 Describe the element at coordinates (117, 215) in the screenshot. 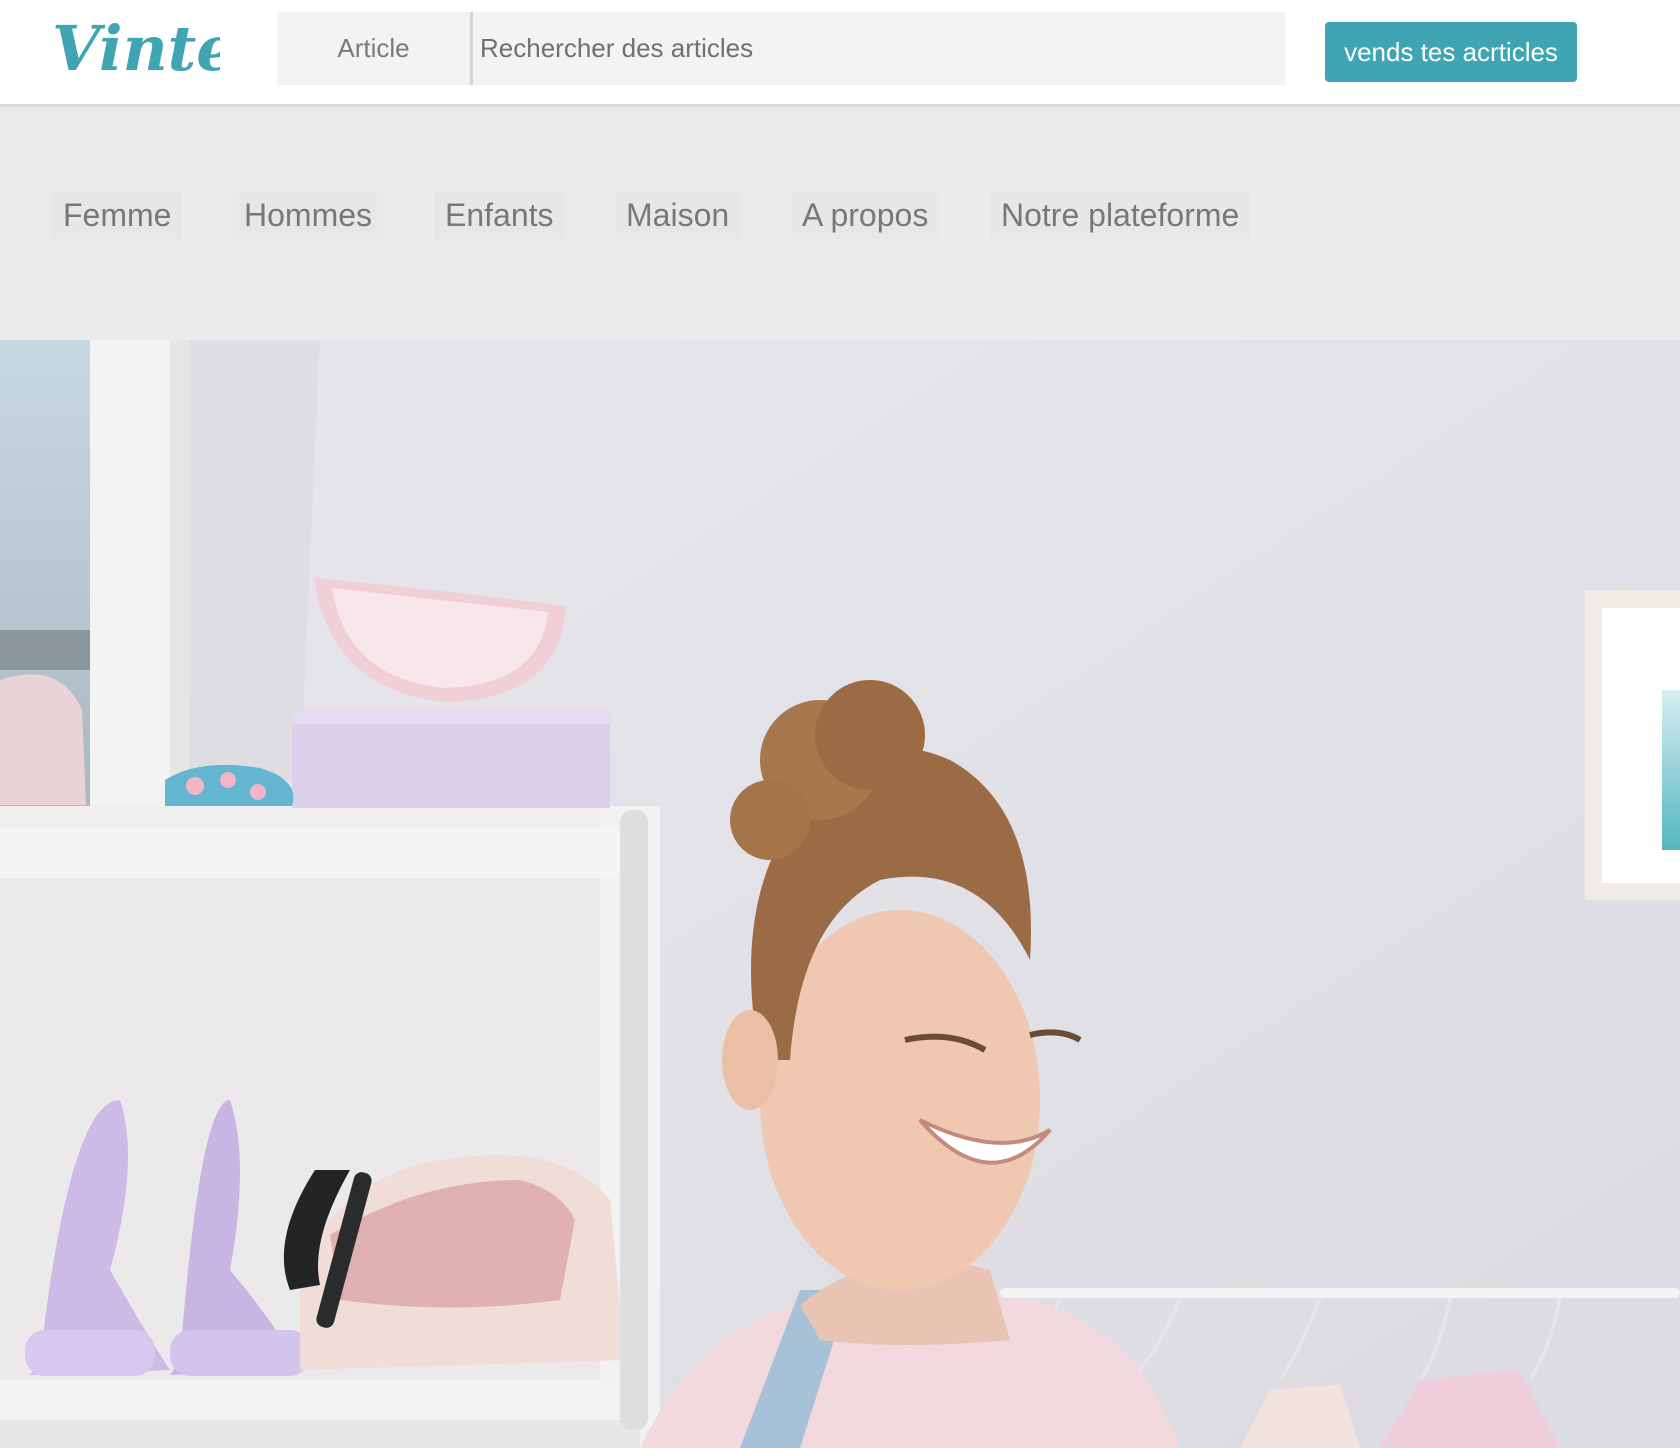

I see `nav-item-femme: Femme` at that location.